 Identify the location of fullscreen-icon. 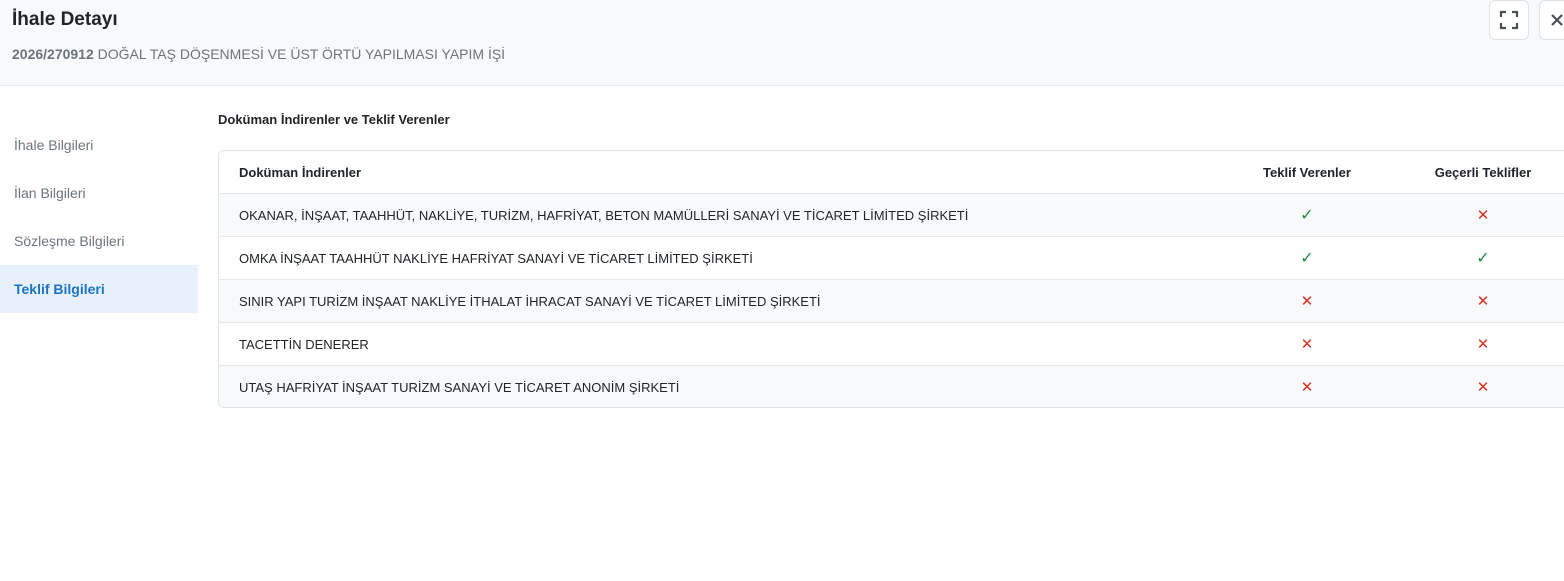
(1509, 20).